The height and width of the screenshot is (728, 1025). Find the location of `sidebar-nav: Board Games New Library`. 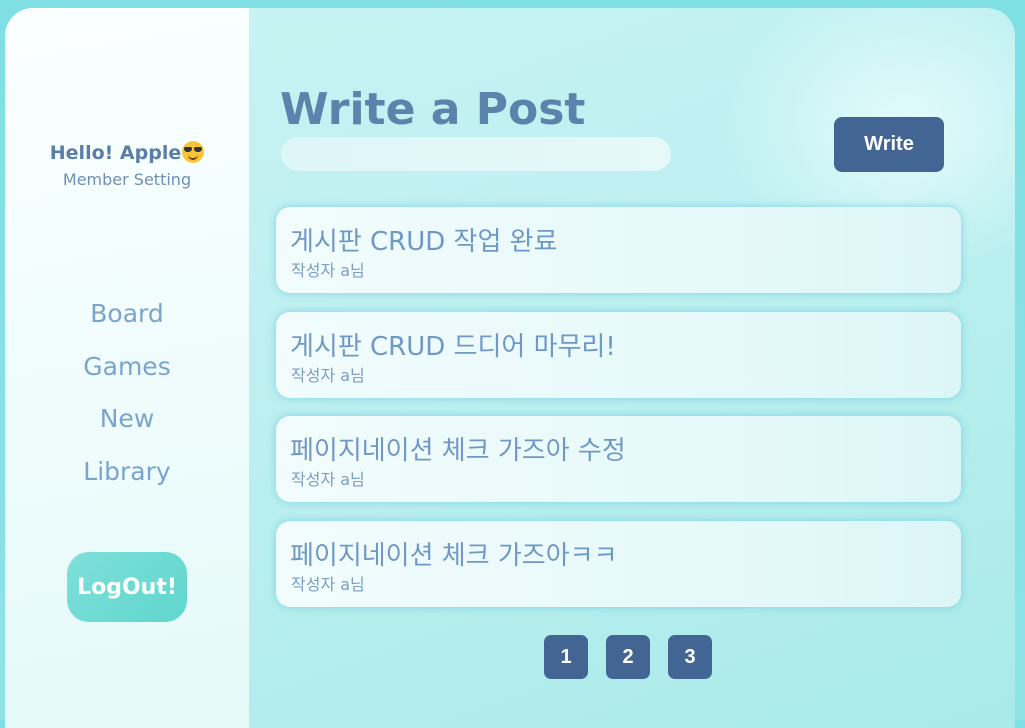

sidebar-nav: Board Games New Library is located at coordinates (127, 393).